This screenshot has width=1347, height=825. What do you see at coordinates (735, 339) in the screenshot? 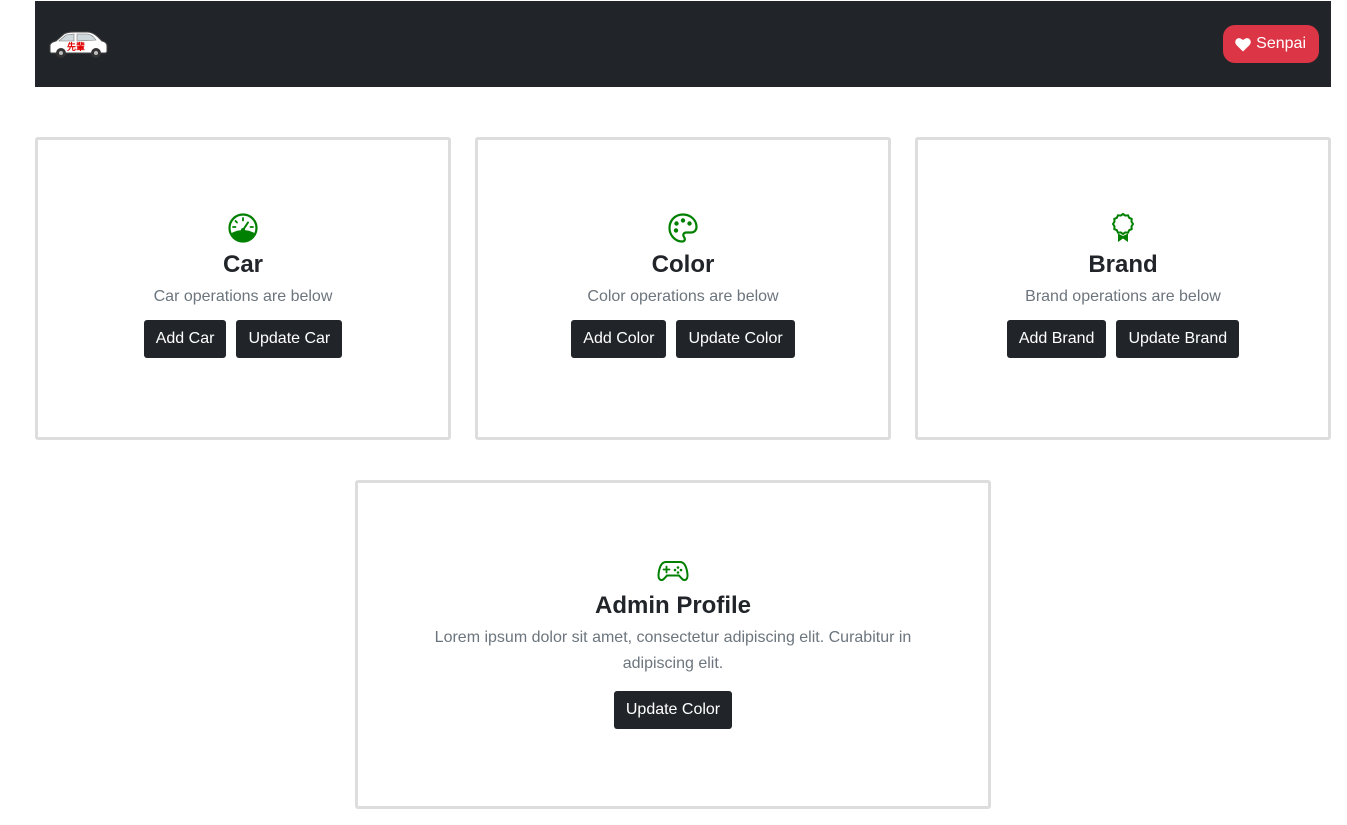
I see `update-color-button: Update Color` at bounding box center [735, 339].